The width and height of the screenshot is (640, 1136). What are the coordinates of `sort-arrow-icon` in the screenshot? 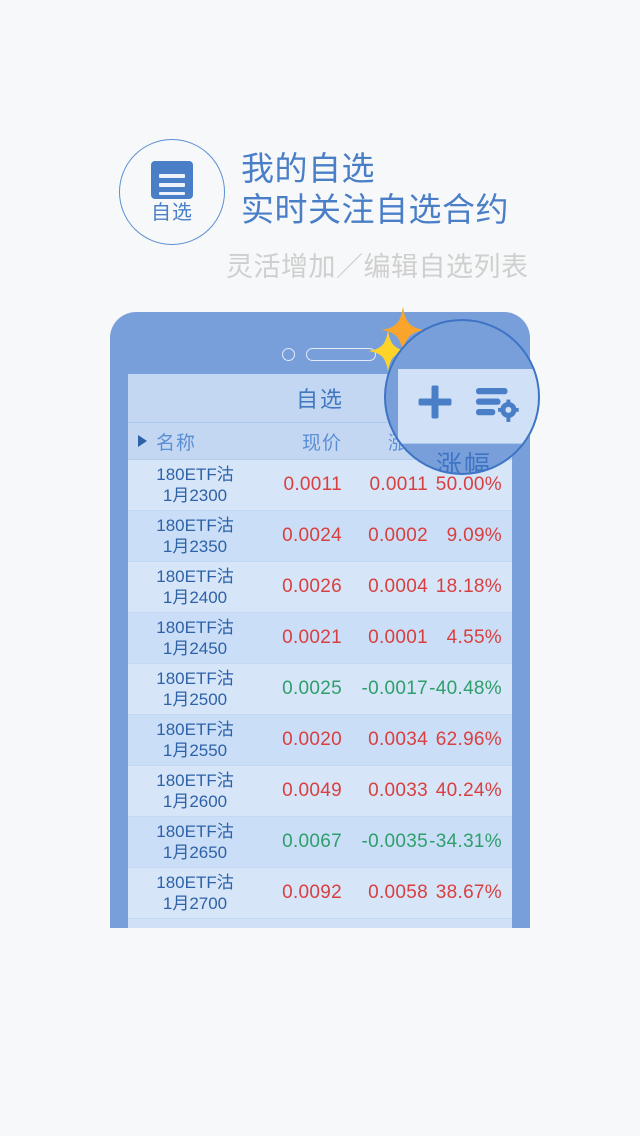 It's located at (142, 441).